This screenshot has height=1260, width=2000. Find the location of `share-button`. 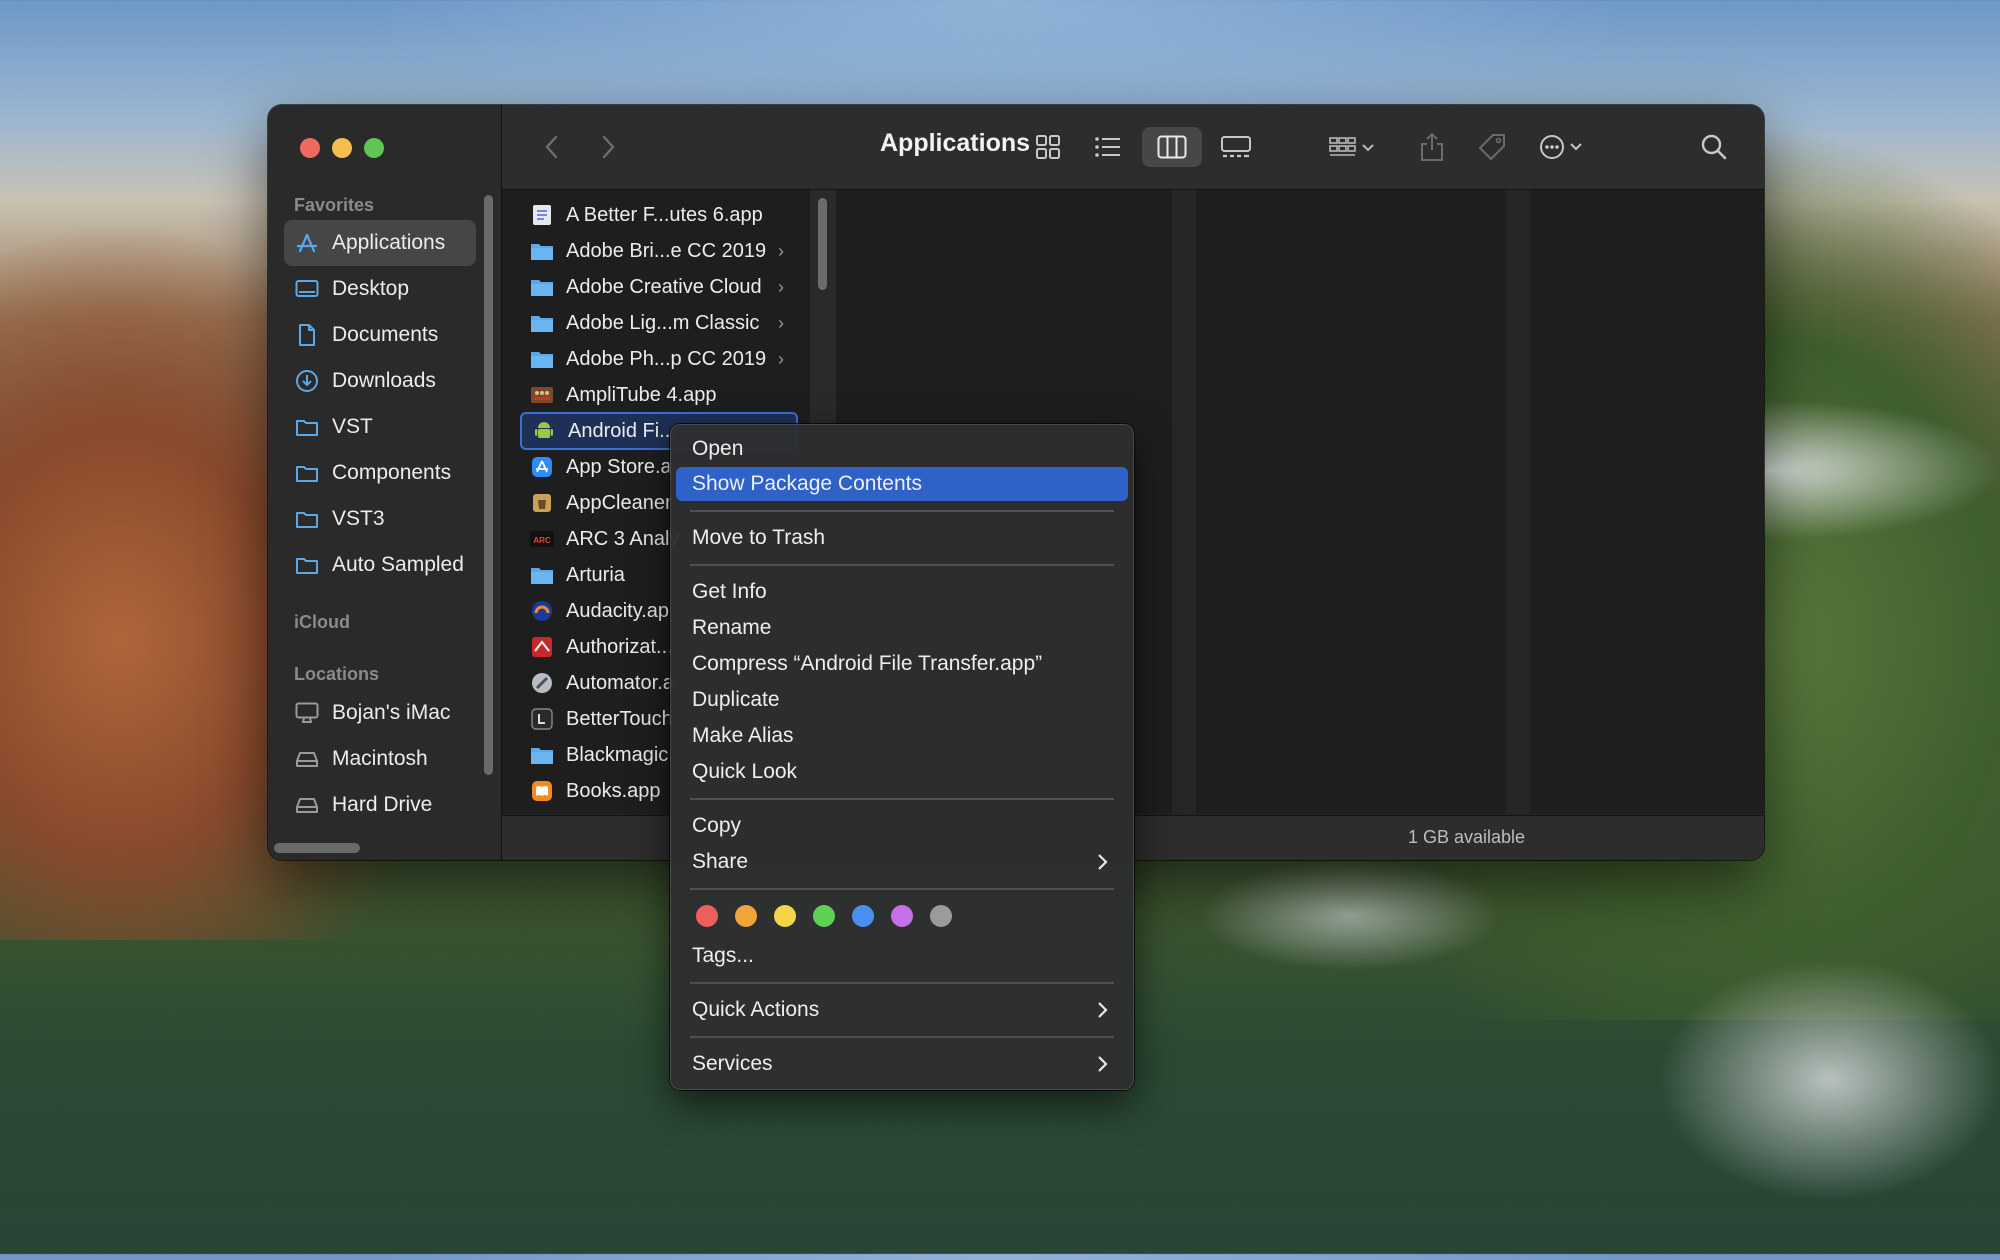

share-button is located at coordinates (1432, 147).